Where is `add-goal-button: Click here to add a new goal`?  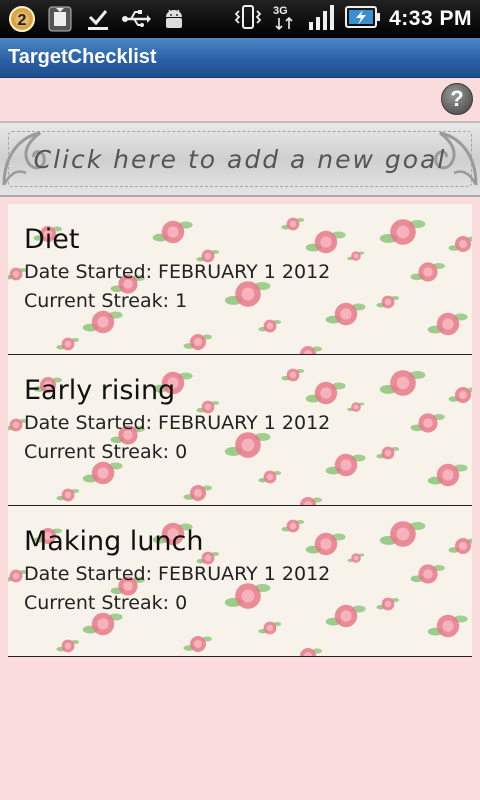
add-goal-button: Click here to add a new goal is located at coordinates (240, 159).